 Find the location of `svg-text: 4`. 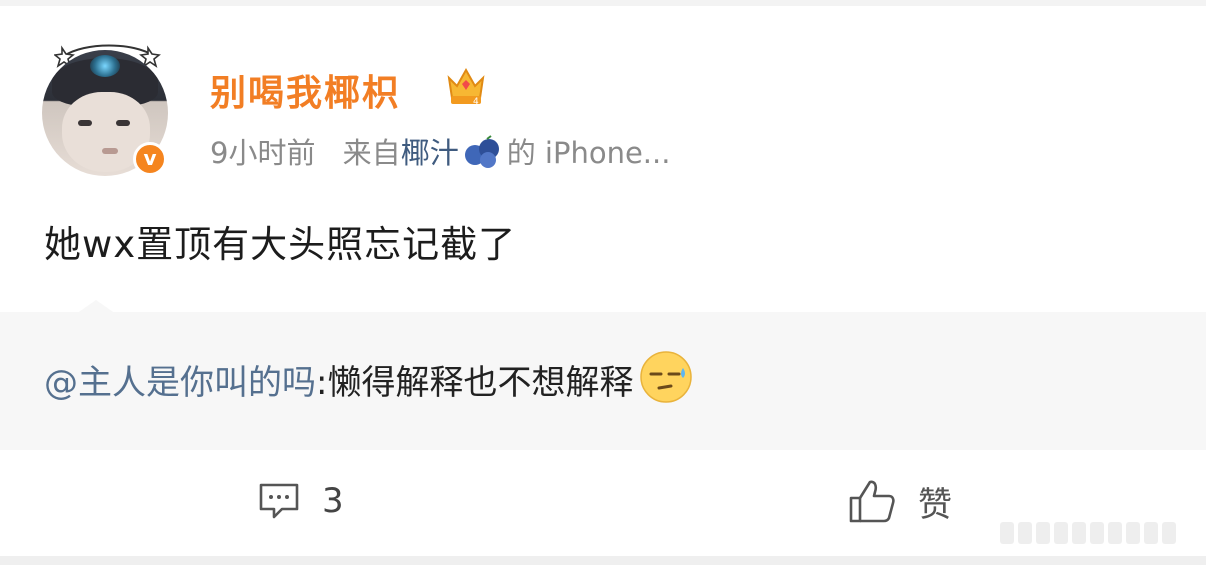

svg-text: 4 is located at coordinates (476, 102).